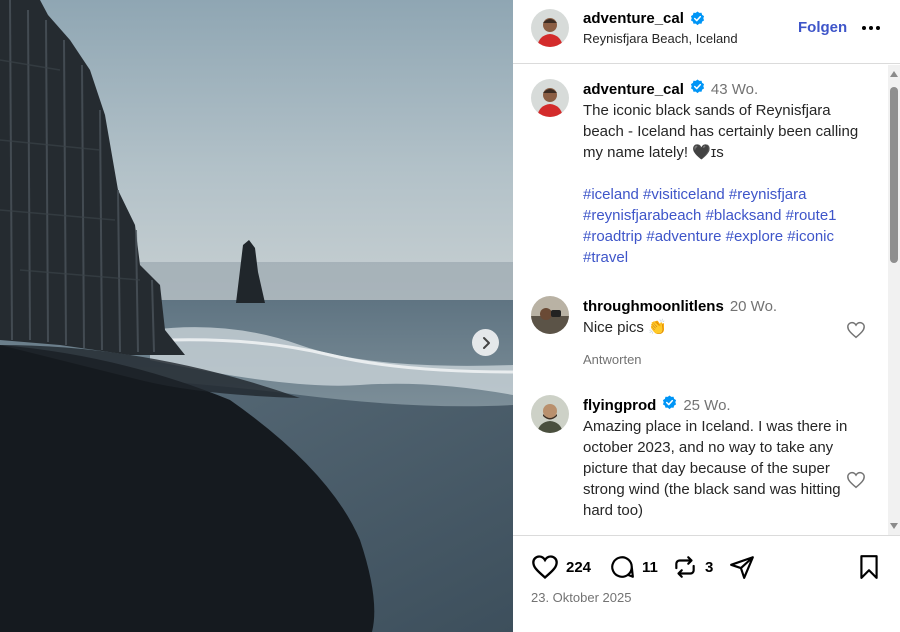  What do you see at coordinates (734, 89) in the screenshot?
I see `caption-age: 43 Wo.` at bounding box center [734, 89].